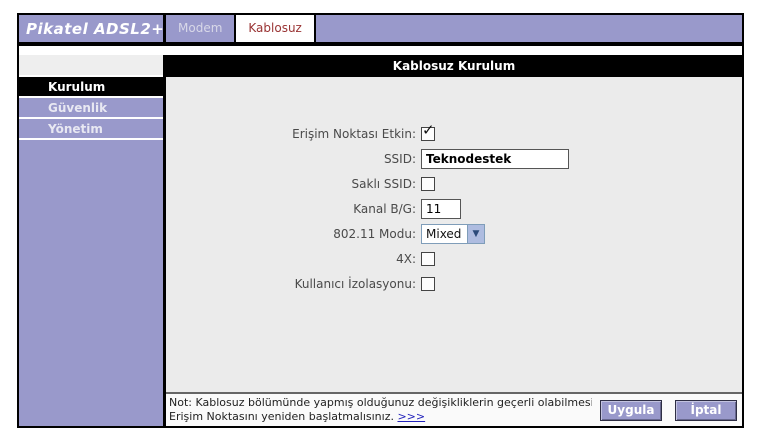  Describe the element at coordinates (383, 183) in the screenshot. I see `hidden-ssid-label: Saklı SSID:` at that location.